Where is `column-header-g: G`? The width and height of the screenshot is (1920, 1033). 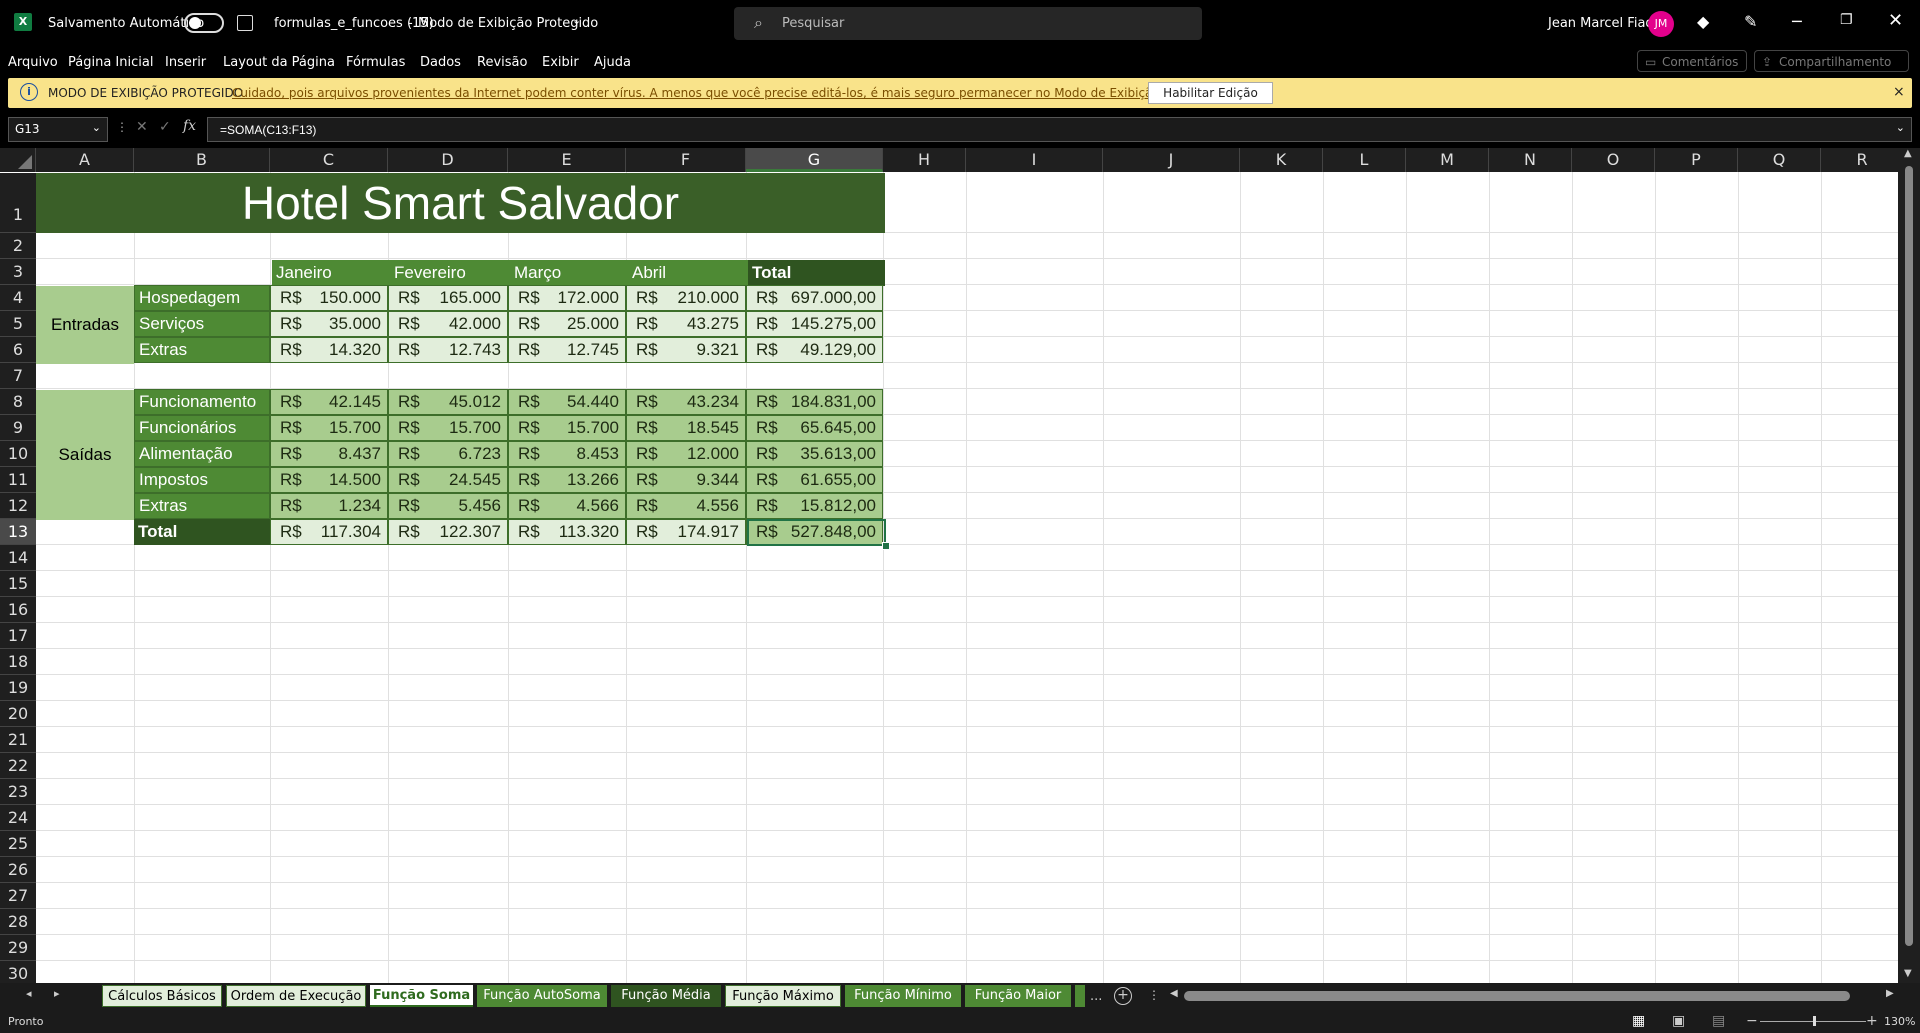
column-header-g: G is located at coordinates (814, 160).